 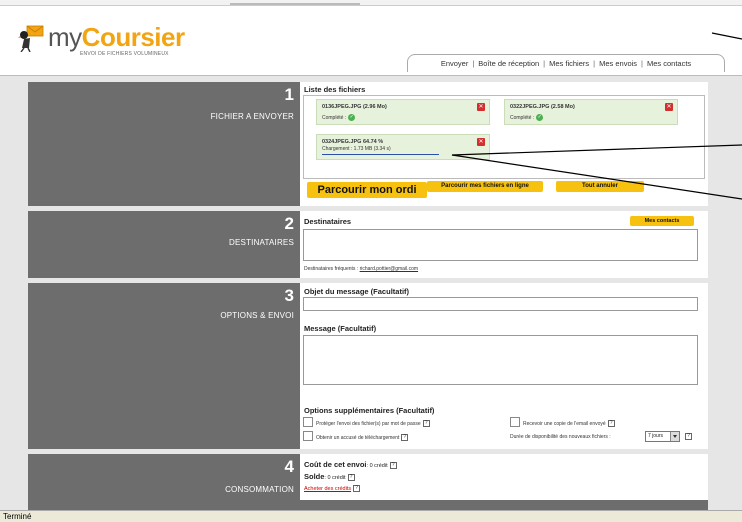 What do you see at coordinates (371, 516) in the screenshot?
I see `browser-status-bar: Terminé` at bounding box center [371, 516].